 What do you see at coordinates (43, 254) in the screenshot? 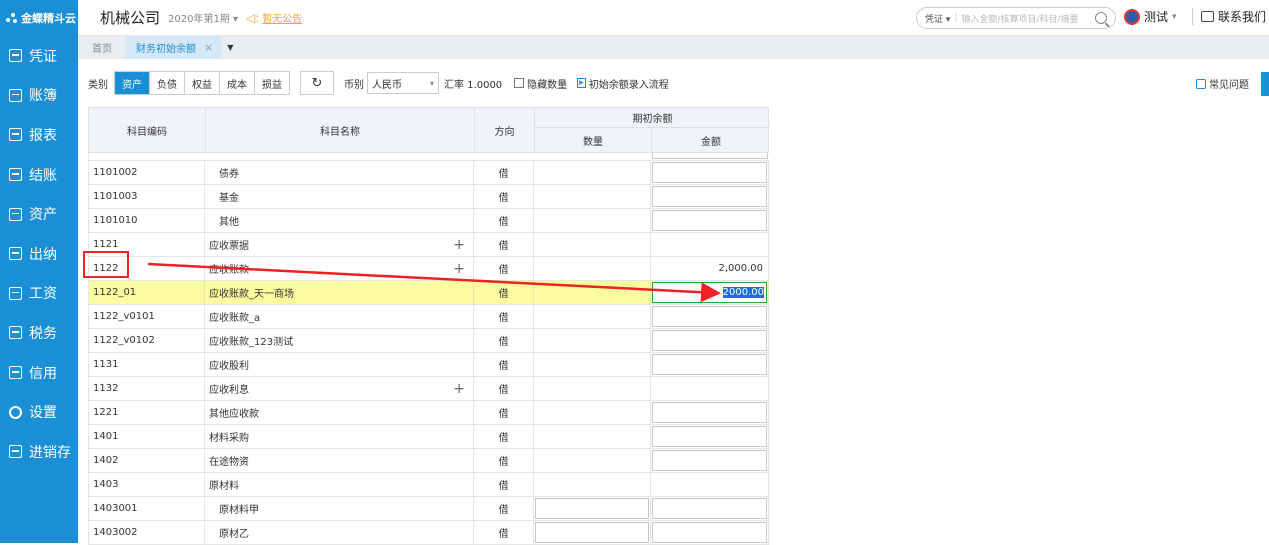
I see `sidebar-item-label: 出纳` at bounding box center [43, 254].